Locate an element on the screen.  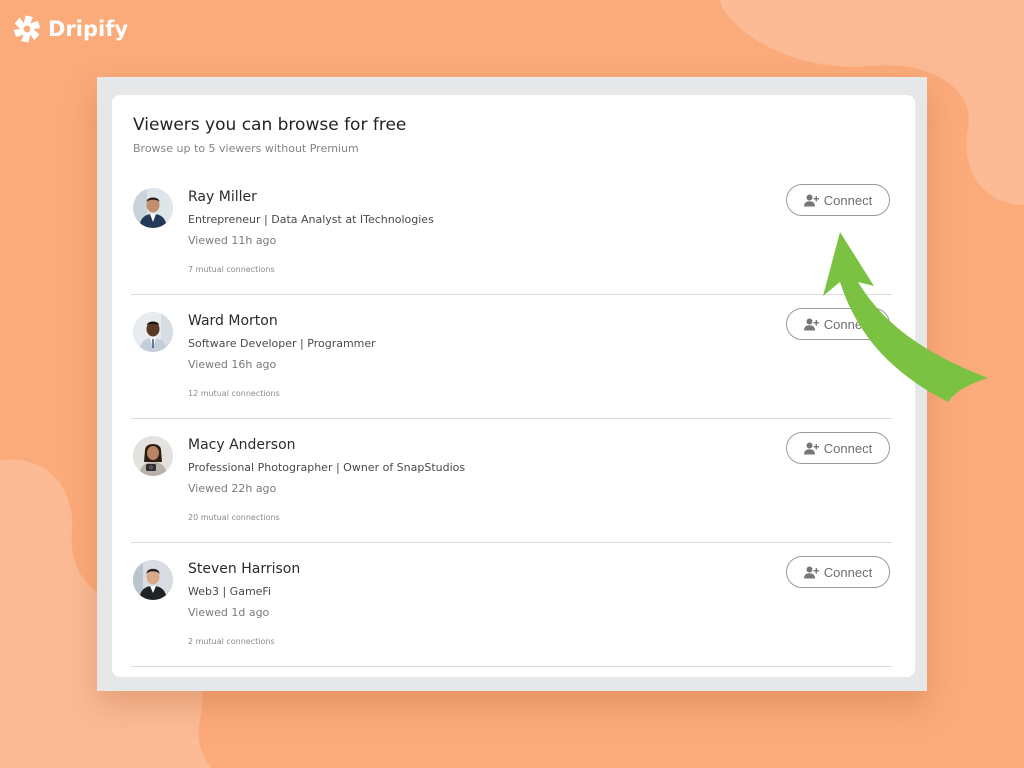
panel-title: Viewers you can browse for free is located at coordinates (270, 125).